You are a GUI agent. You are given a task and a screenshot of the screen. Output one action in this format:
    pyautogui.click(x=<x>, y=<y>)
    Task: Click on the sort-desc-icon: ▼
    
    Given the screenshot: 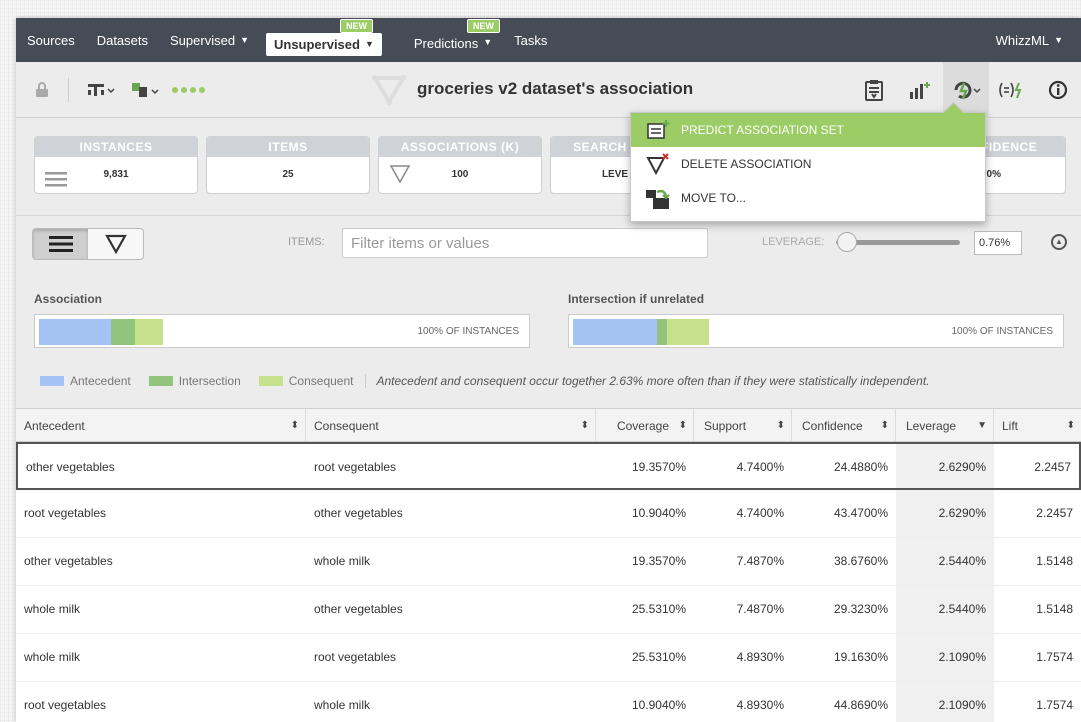 What is the action you would take?
    pyautogui.click(x=982, y=425)
    